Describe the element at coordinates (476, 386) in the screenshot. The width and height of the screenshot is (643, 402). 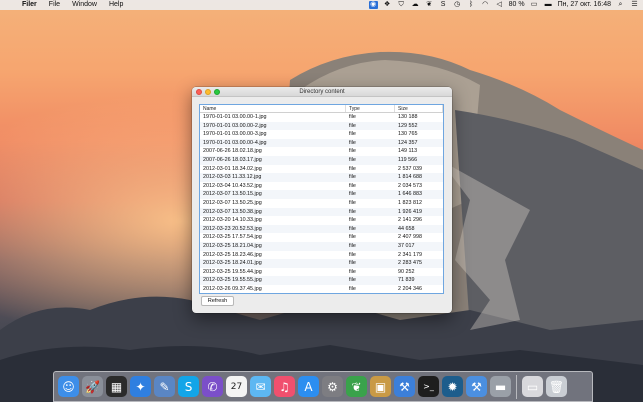
I see `xcode-tool-icon: ⚒` at that location.